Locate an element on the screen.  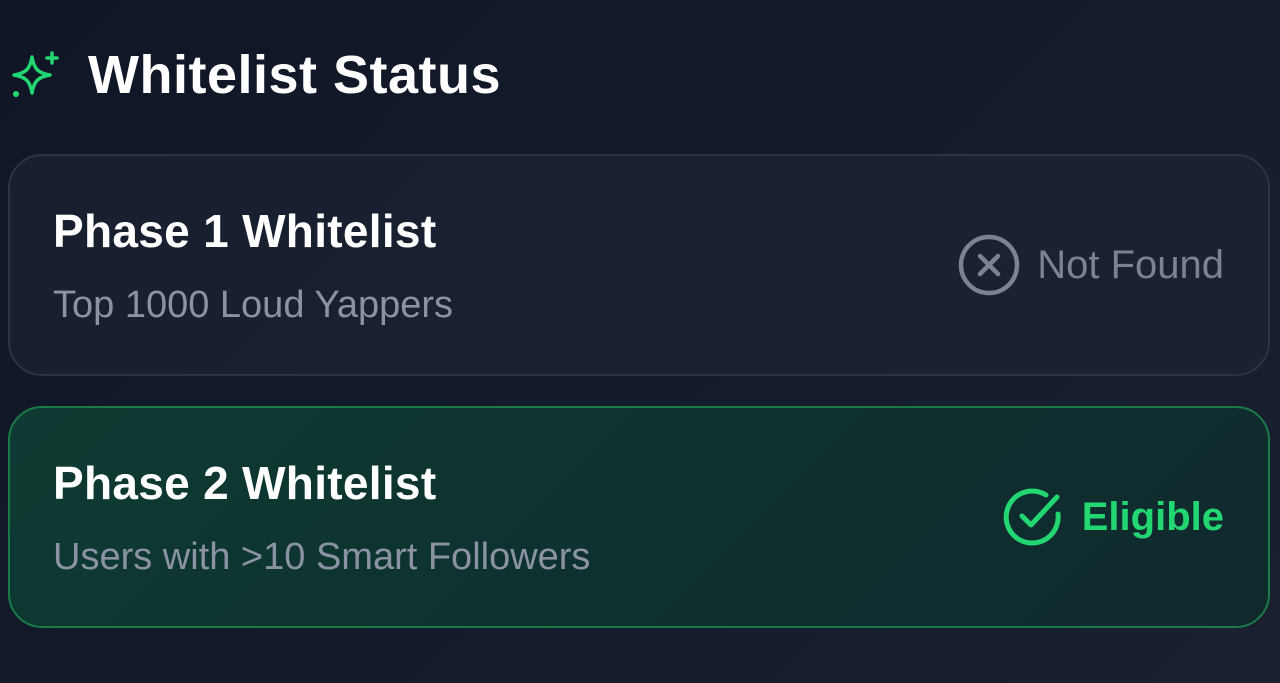
phase-1-text: Phase 1 Whitelist Top 1000 Loud Yappers is located at coordinates (253, 265).